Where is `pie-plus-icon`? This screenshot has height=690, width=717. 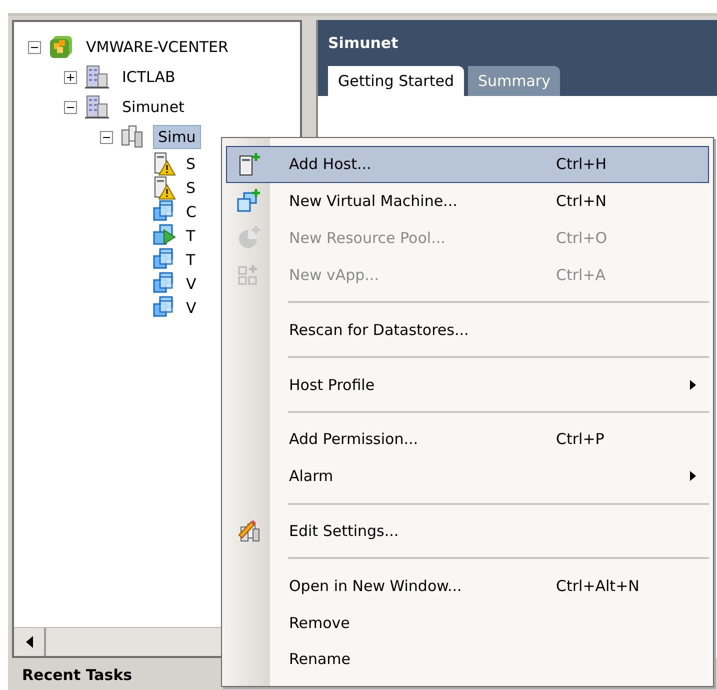 pie-plus-icon is located at coordinates (249, 238).